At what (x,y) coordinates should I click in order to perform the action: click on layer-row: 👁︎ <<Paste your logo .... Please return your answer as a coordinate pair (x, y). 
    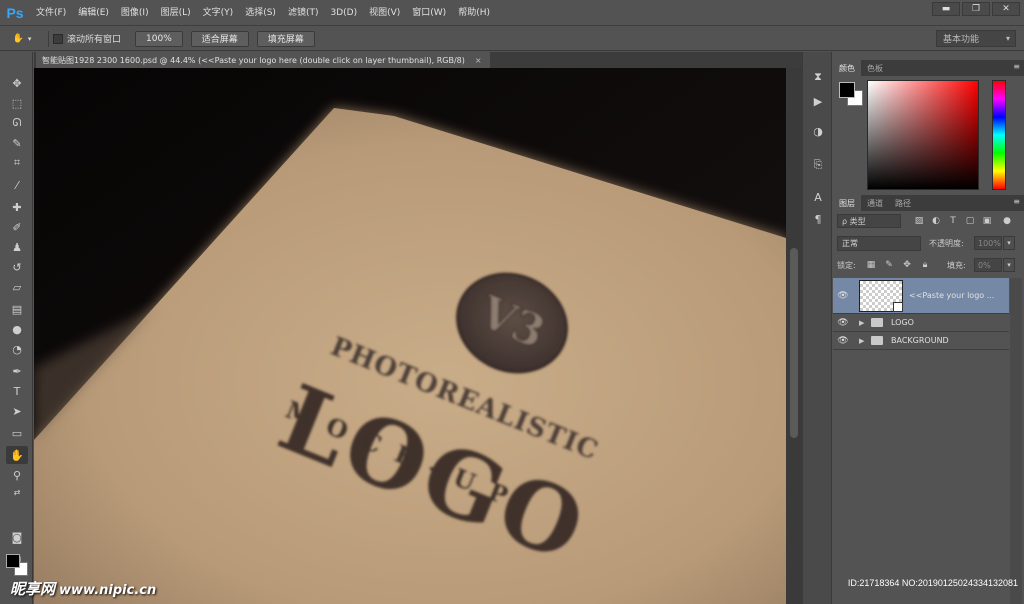
    Looking at the image, I should click on (921, 296).